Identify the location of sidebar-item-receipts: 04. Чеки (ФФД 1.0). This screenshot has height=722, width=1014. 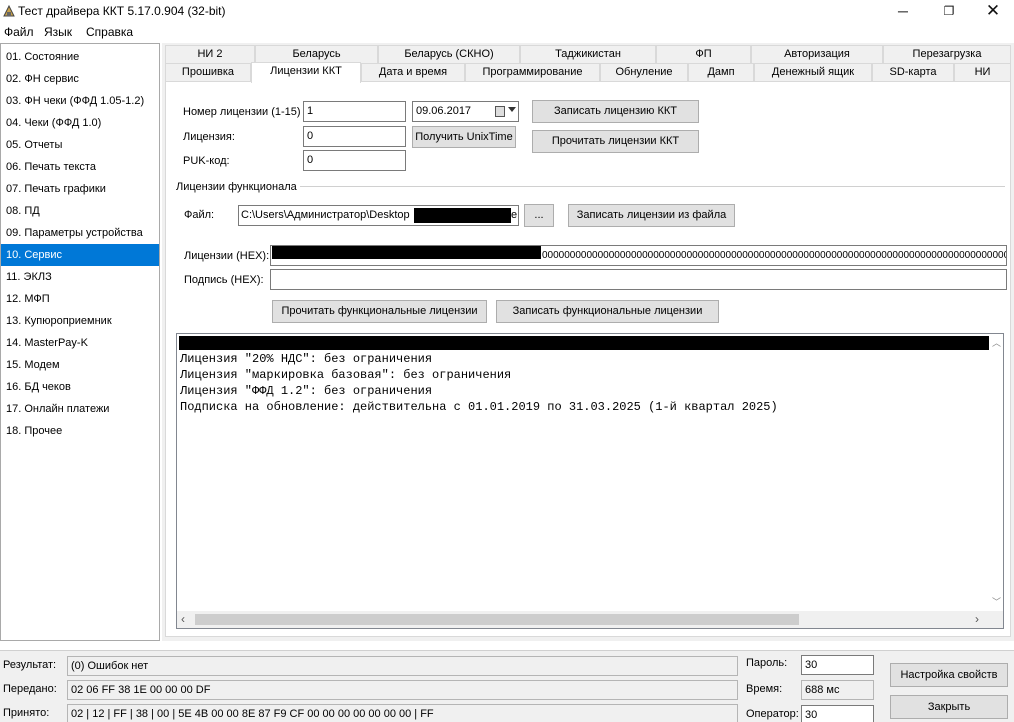
(80, 123).